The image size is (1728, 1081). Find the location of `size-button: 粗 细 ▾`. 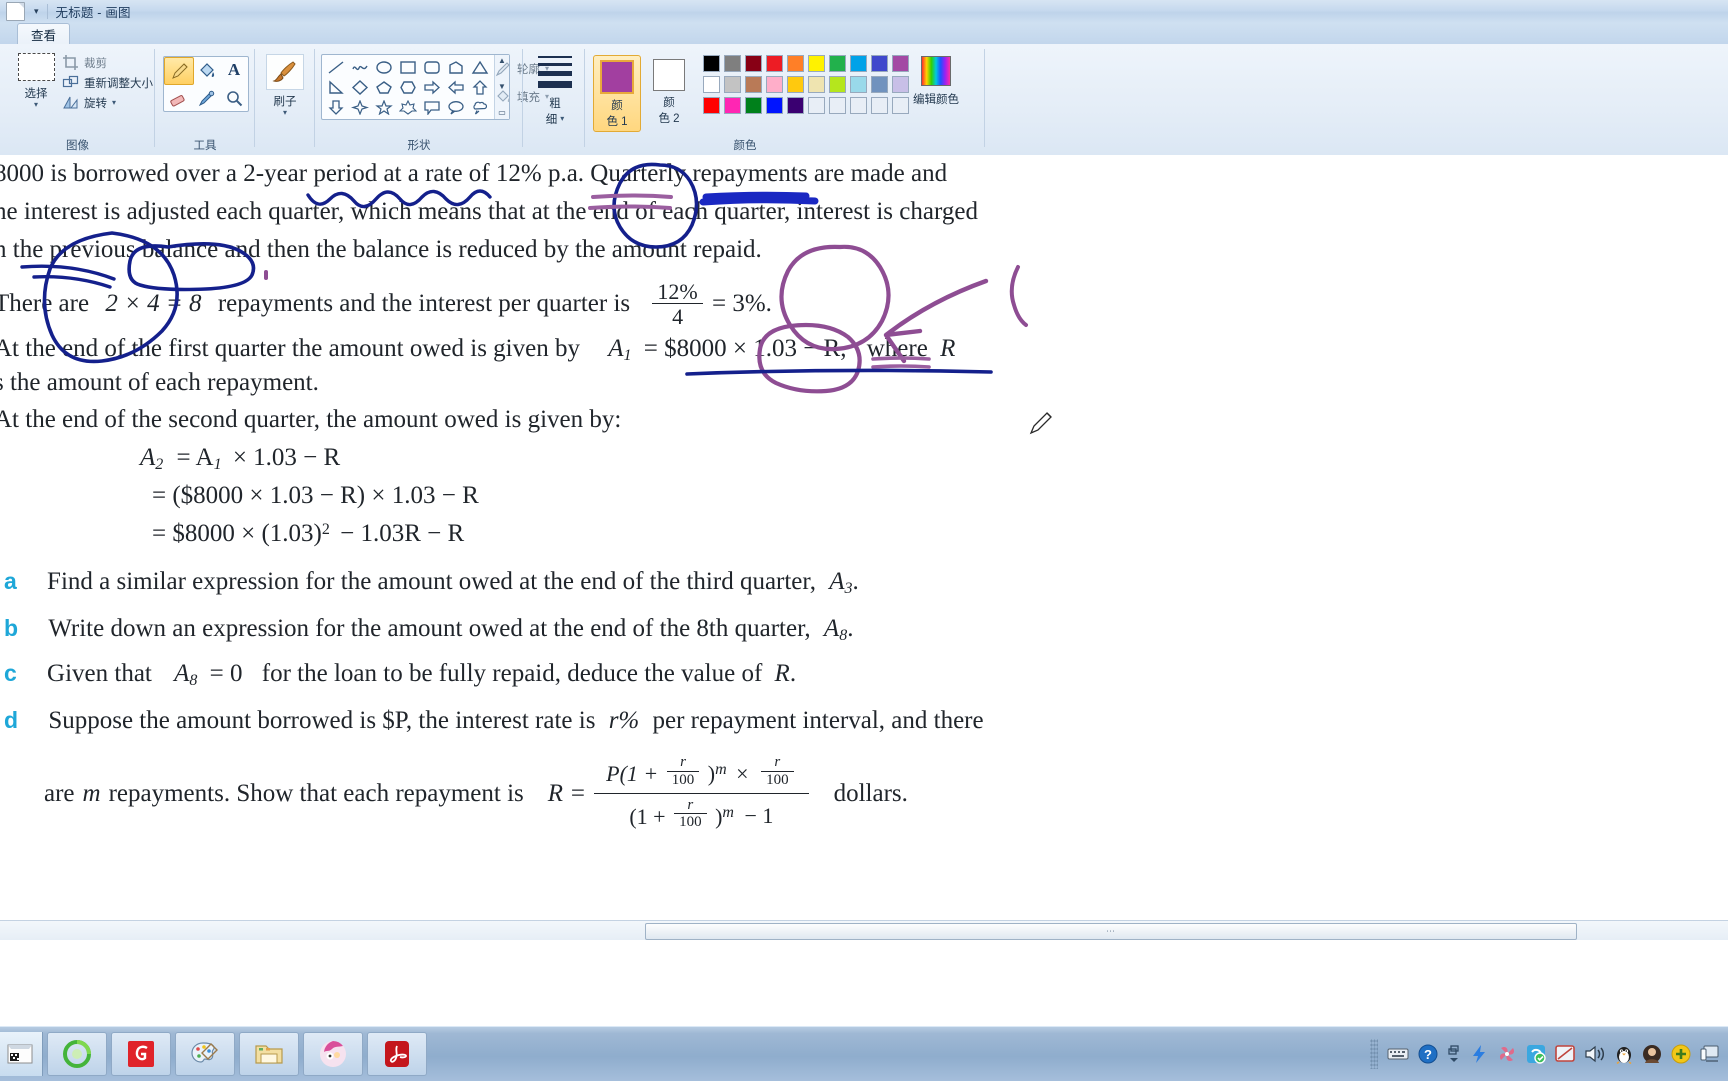

size-button: 粗 细 ▾ is located at coordinates (555, 91).